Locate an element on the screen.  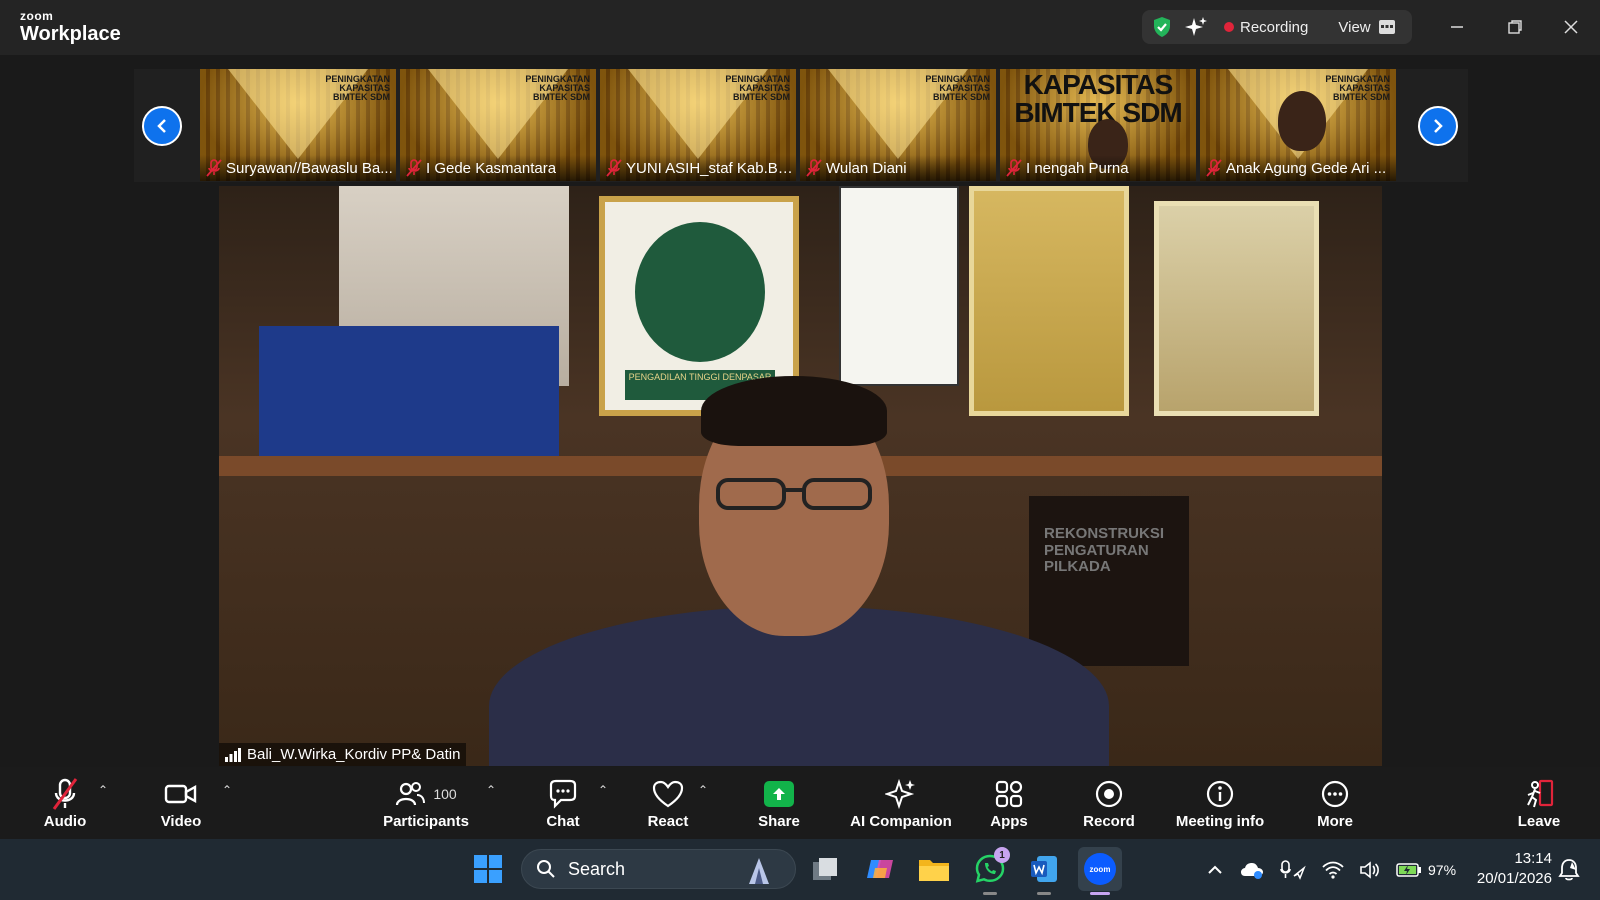
participant-name: I Gede Kasmantara is located at coordinates (491, 168).